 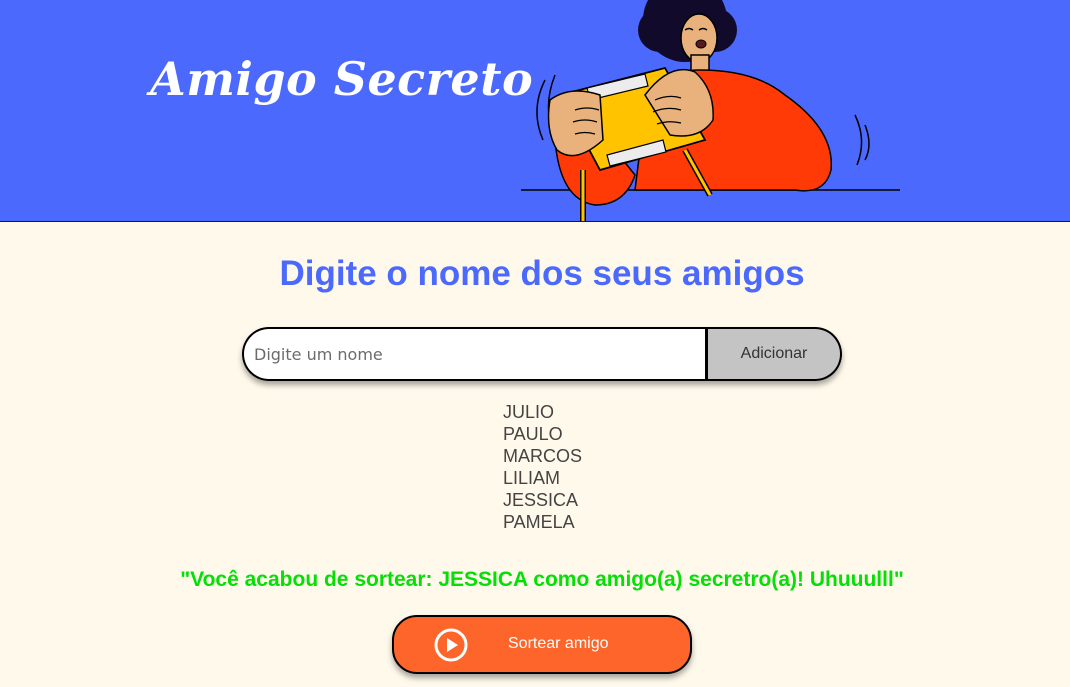 What do you see at coordinates (529, 412) in the screenshot?
I see `friend-list-item: JULIO` at bounding box center [529, 412].